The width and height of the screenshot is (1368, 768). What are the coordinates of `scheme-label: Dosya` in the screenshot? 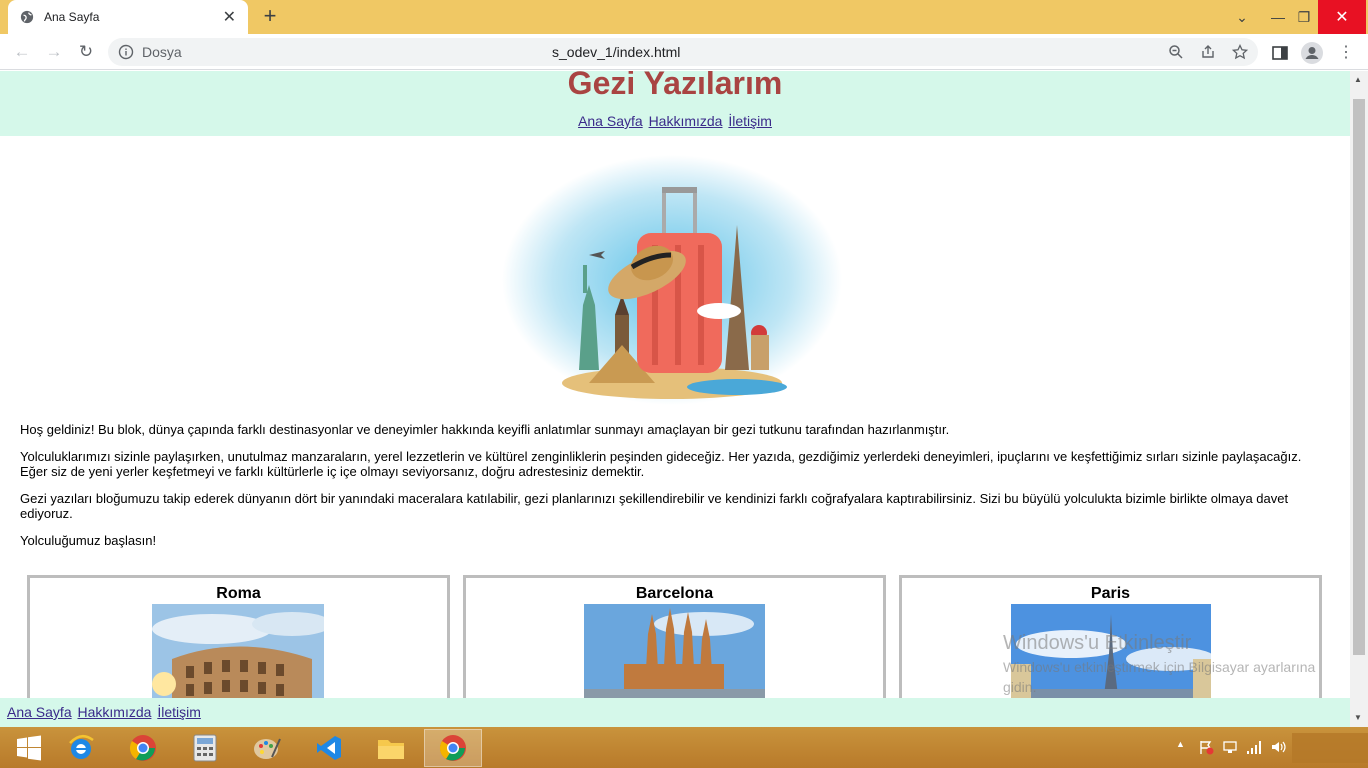 It's located at (162, 52).